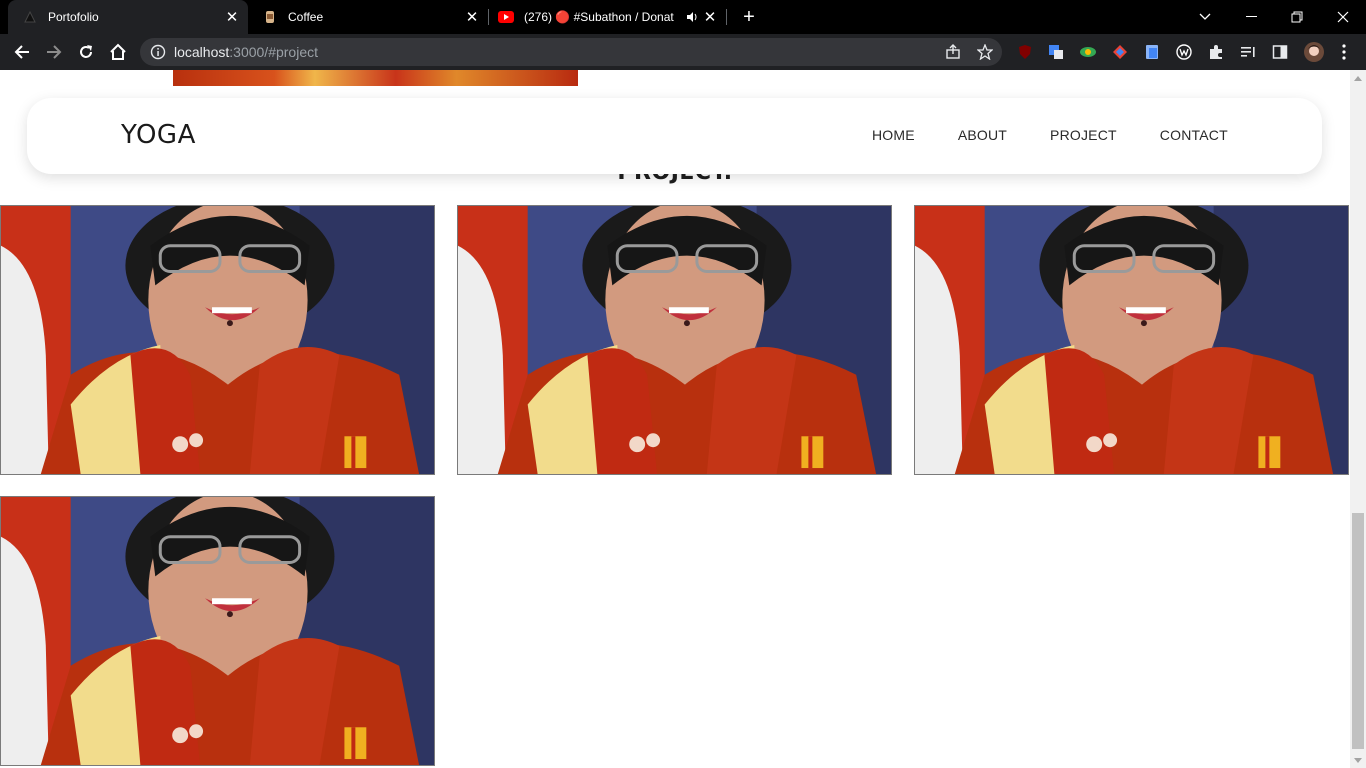  What do you see at coordinates (1184, 52) in the screenshot?
I see `w-extension-icon` at bounding box center [1184, 52].